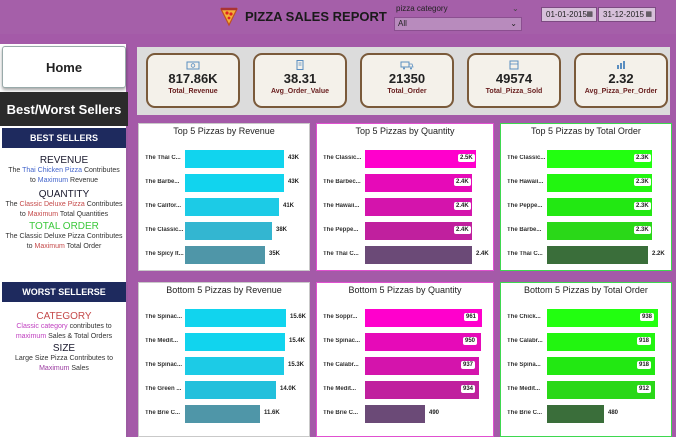 Image resolution: width=676 pixels, height=437 pixels. What do you see at coordinates (316, 16) in the screenshot?
I see `report-title: PIZZA SALES REPORT` at bounding box center [316, 16].